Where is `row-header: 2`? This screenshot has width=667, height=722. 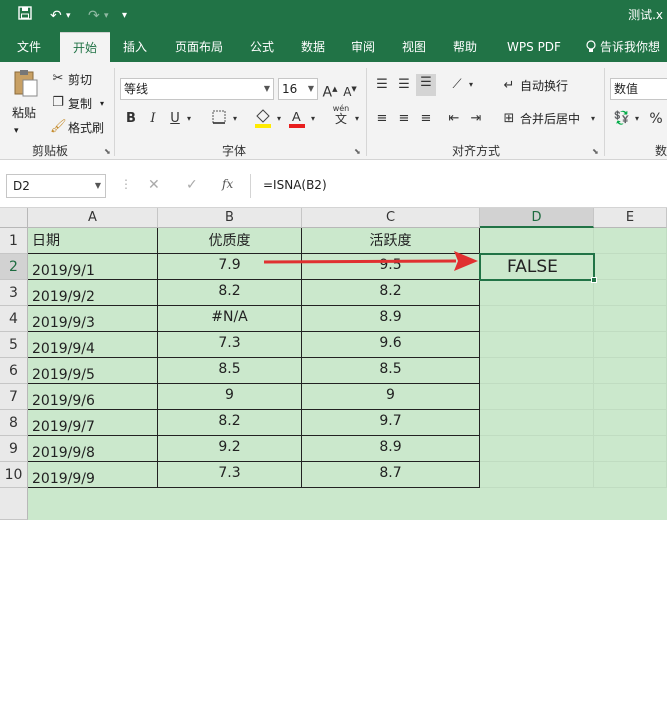 row-header: 2 is located at coordinates (14, 267).